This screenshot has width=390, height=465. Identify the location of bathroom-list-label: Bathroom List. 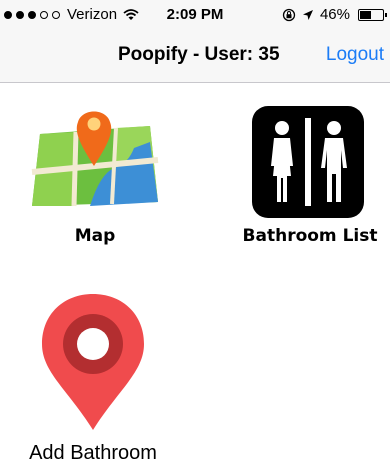
(310, 236).